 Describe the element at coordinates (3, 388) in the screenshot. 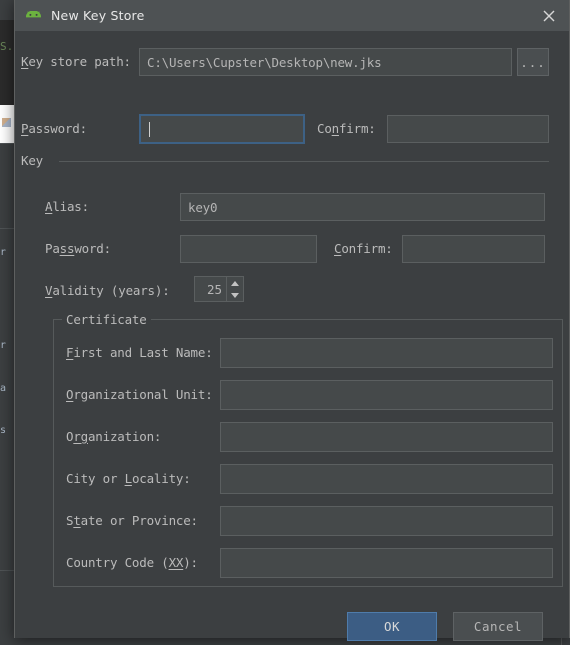

I see `background-side-text: a` at that location.